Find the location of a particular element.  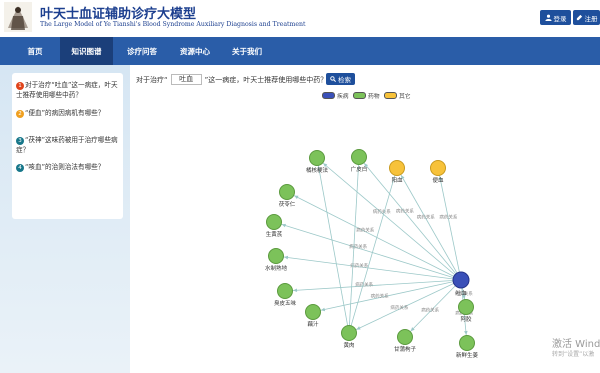

question-number-badge: 1 is located at coordinates (20, 86).